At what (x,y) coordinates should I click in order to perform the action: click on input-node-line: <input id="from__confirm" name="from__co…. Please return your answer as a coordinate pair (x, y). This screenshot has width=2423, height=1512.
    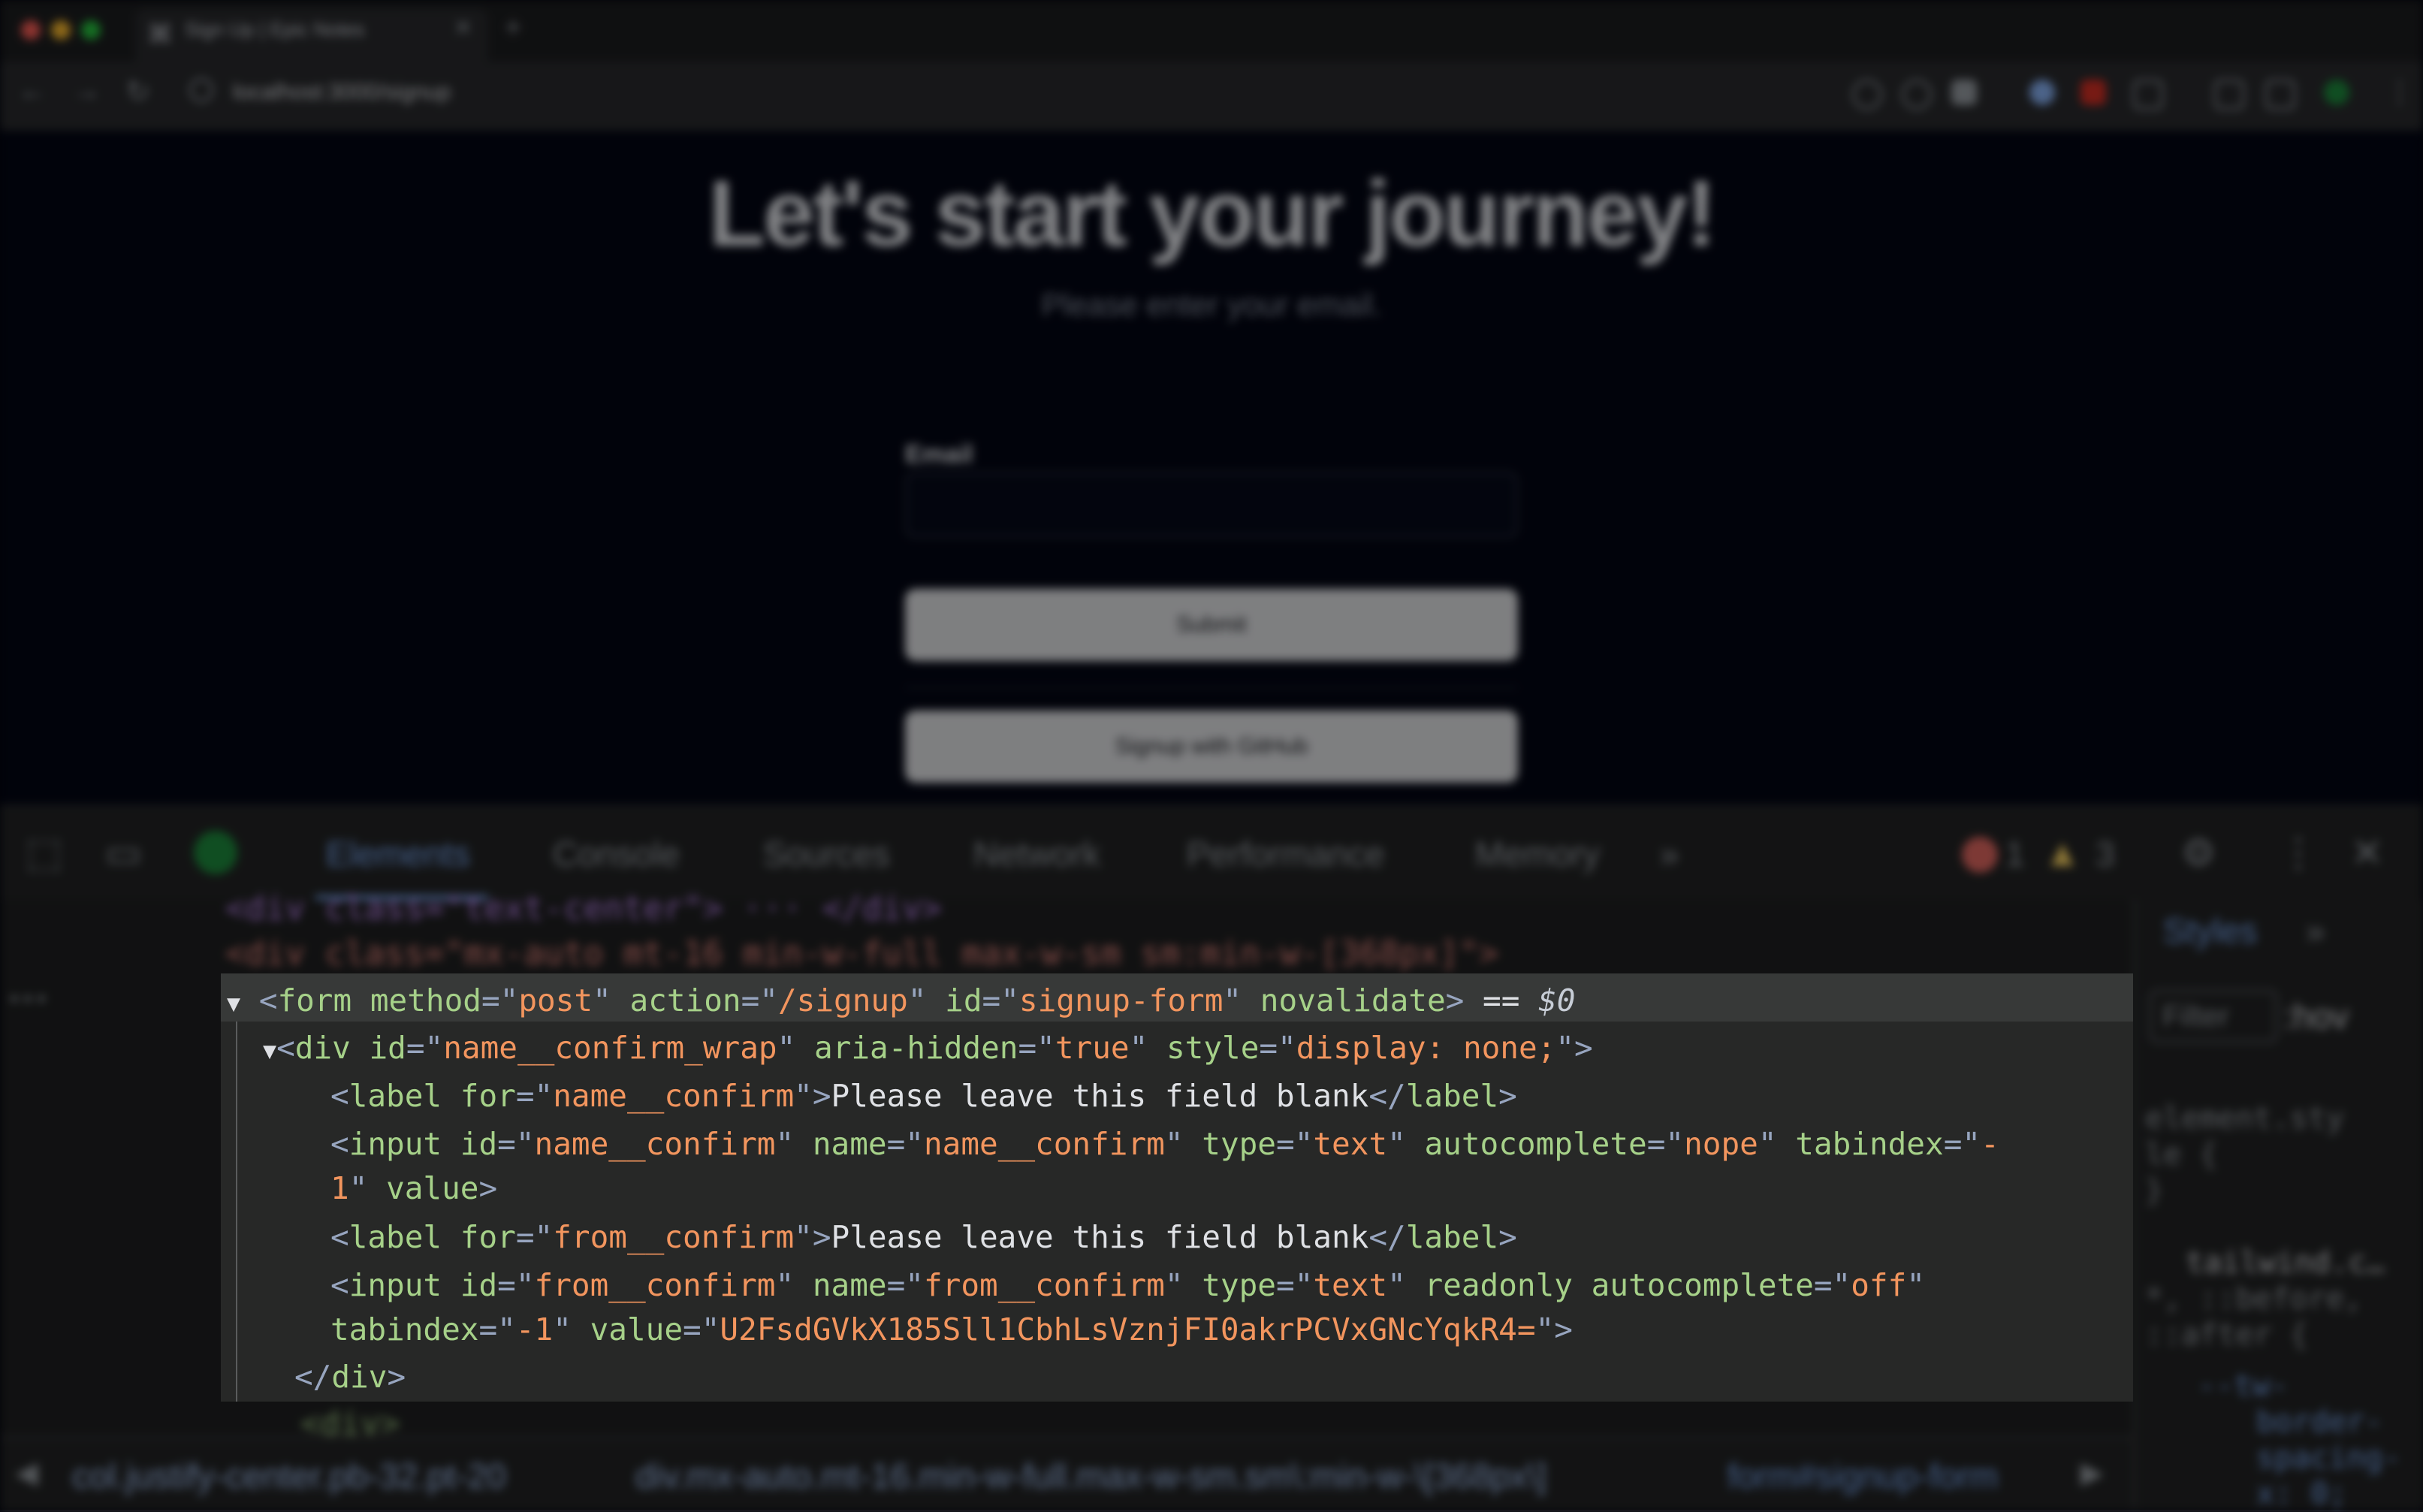
    Looking at the image, I should click on (1127, 1285).